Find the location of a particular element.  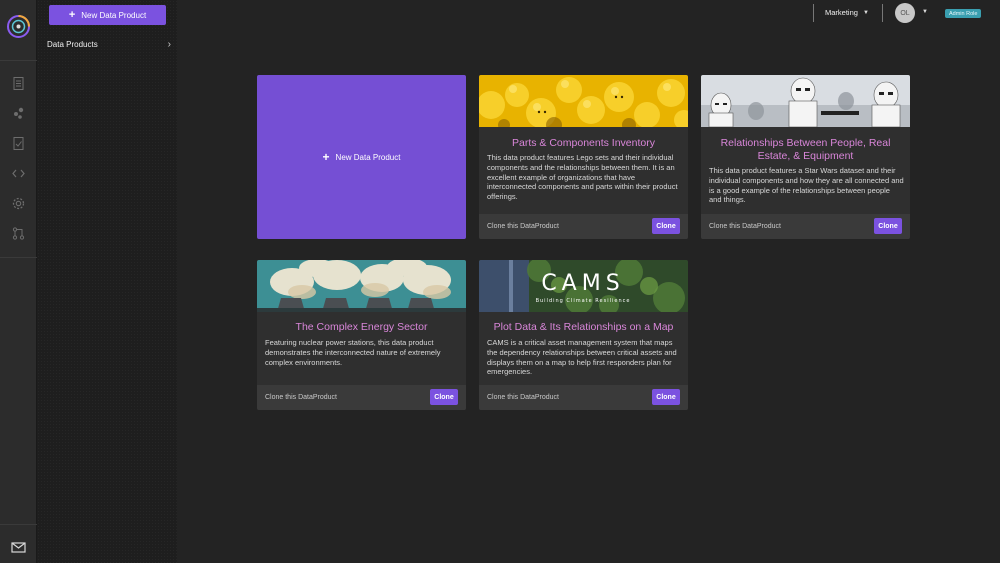

role-badge-label: Admin Role is located at coordinates (963, 13).